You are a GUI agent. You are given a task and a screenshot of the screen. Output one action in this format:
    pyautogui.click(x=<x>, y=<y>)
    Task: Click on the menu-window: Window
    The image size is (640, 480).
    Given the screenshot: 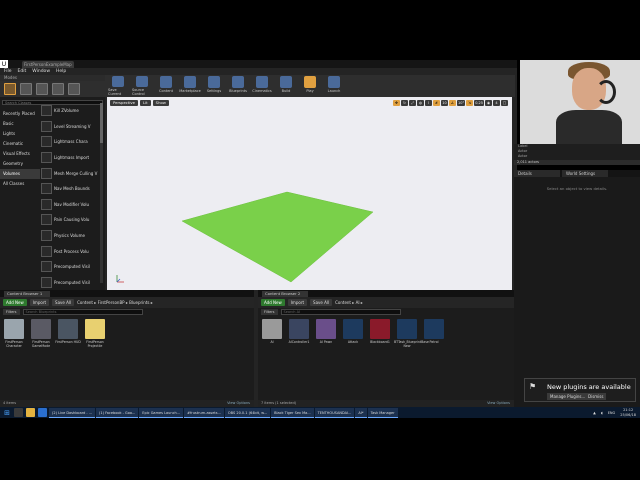 What is the action you would take?
    pyautogui.click(x=41, y=71)
    